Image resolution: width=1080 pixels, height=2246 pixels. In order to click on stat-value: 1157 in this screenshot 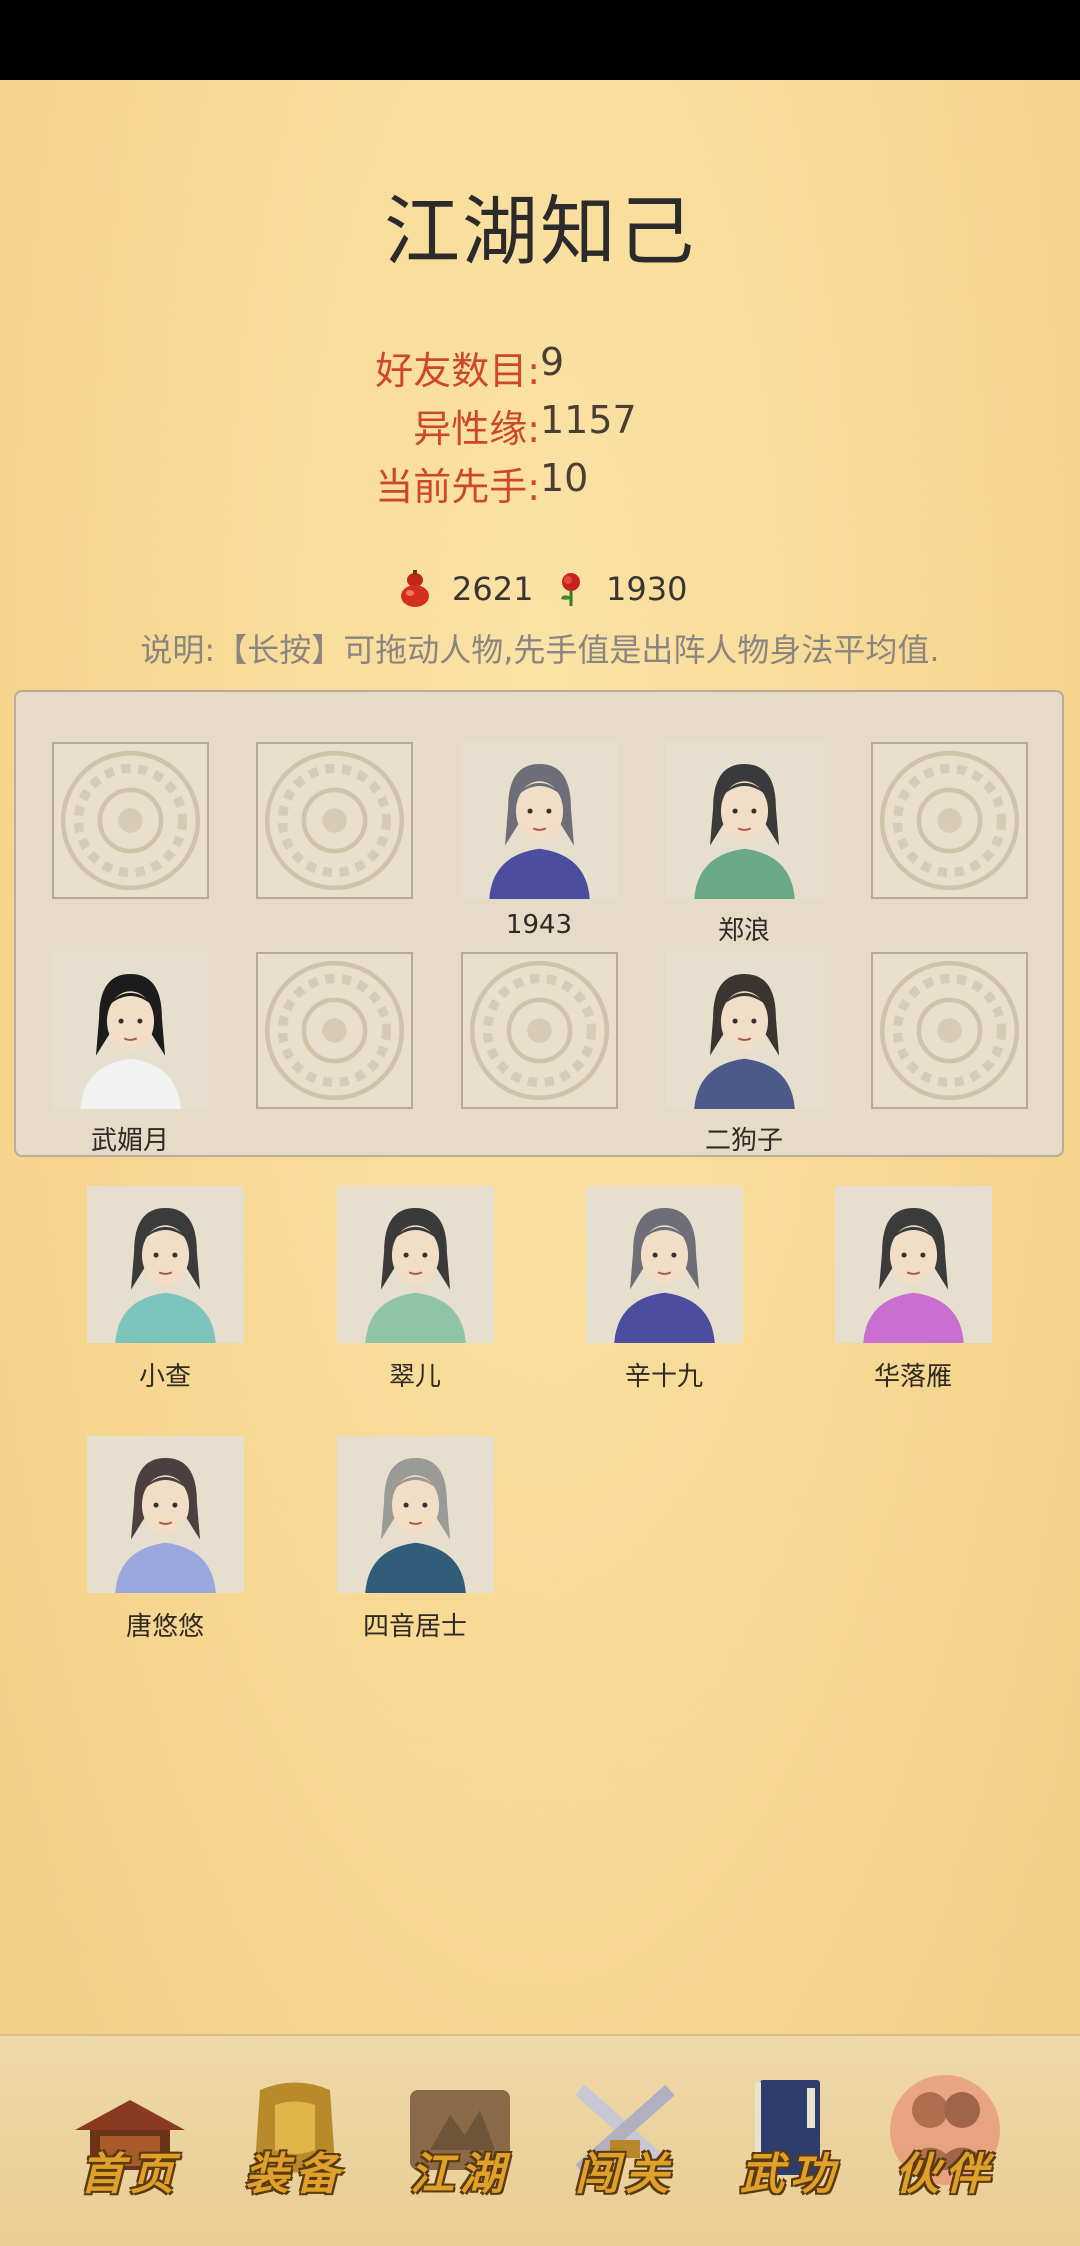, I will do `click(588, 420)`.